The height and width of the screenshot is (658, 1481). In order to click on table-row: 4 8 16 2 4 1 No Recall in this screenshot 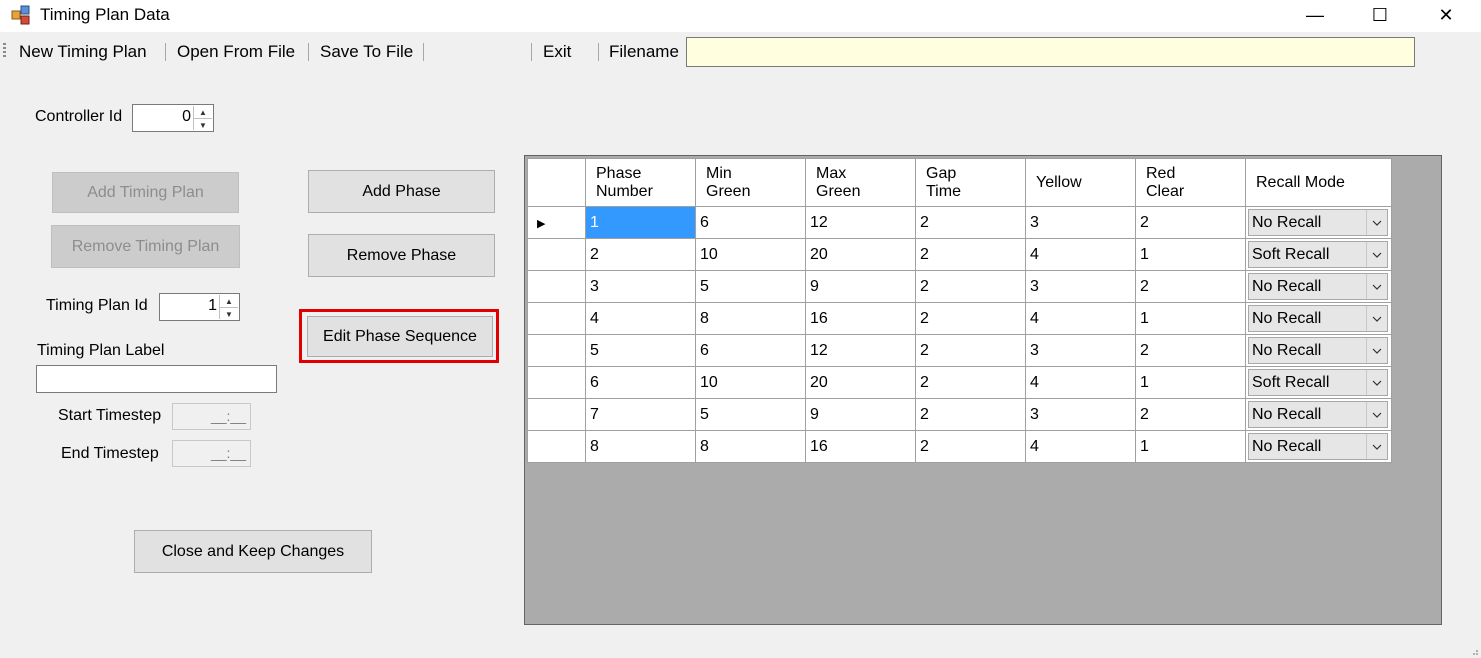, I will do `click(959, 318)`.